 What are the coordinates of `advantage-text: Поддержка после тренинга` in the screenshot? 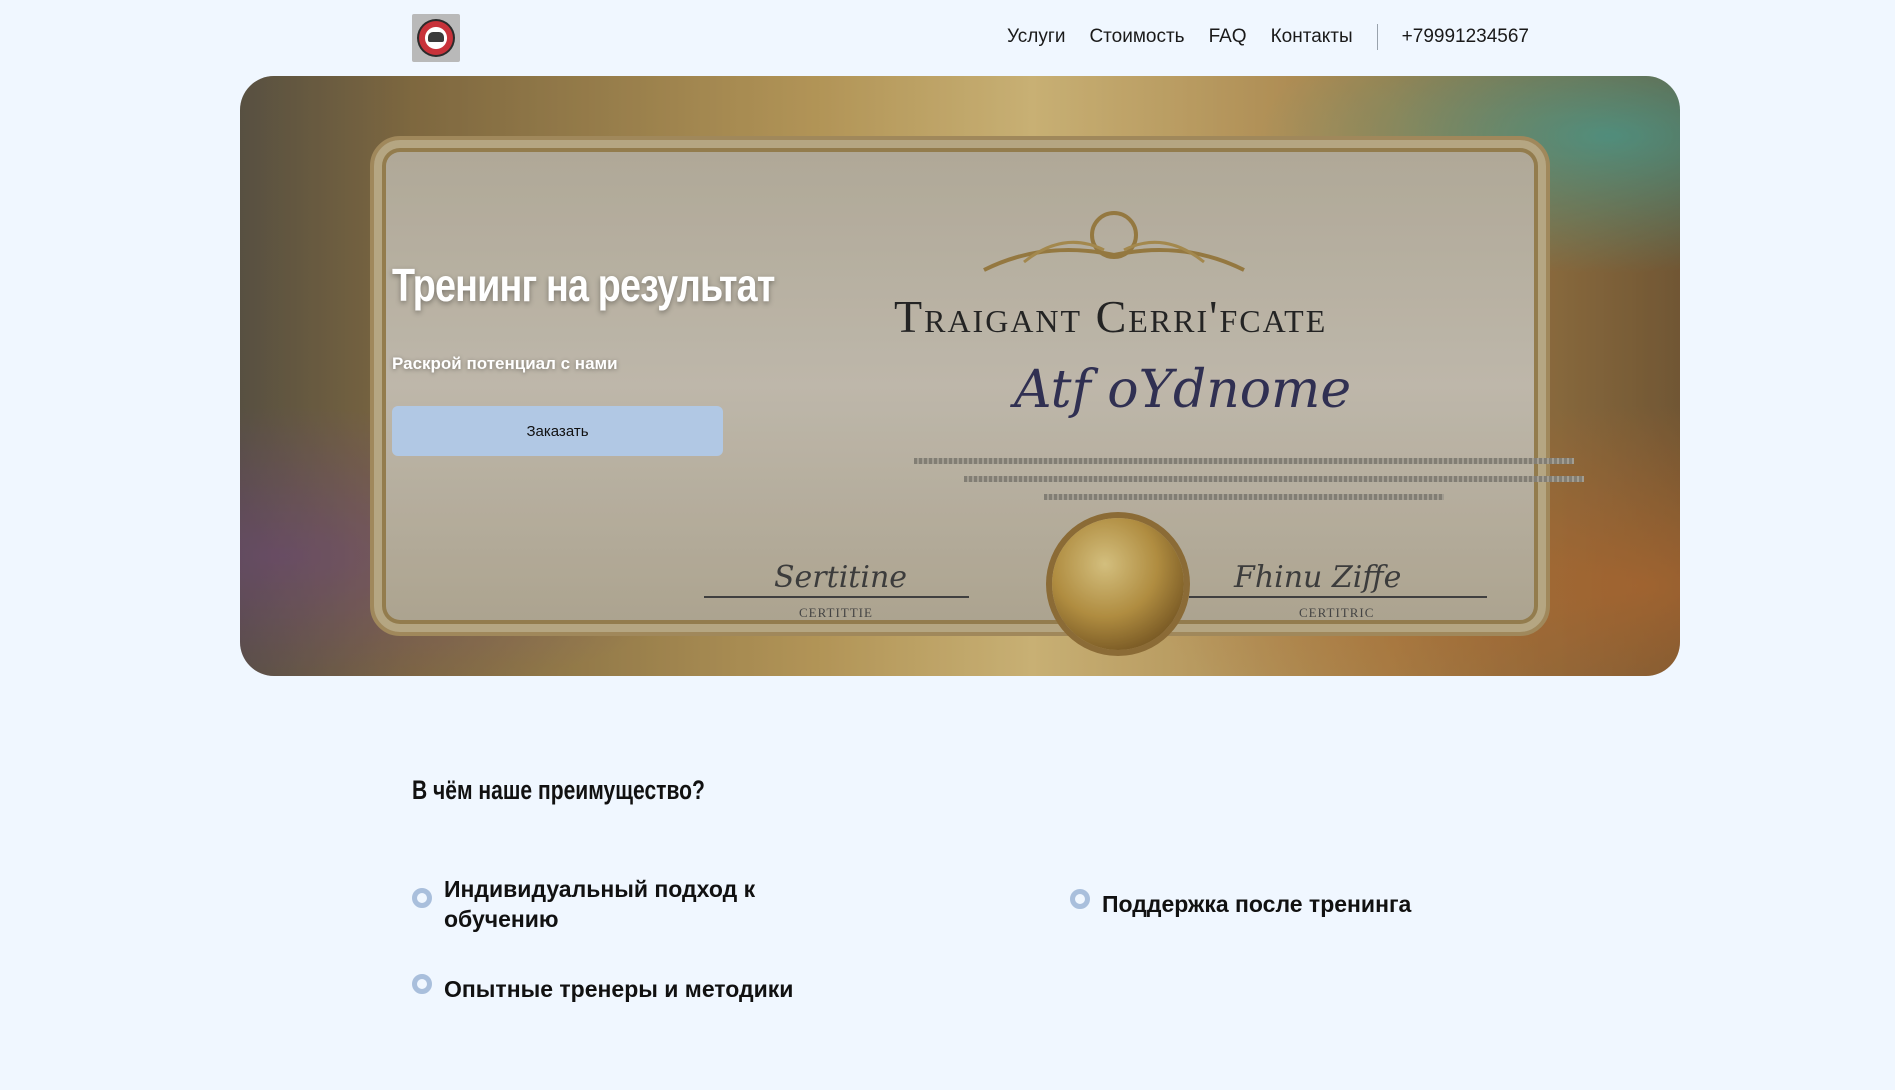 It's located at (1257, 904).